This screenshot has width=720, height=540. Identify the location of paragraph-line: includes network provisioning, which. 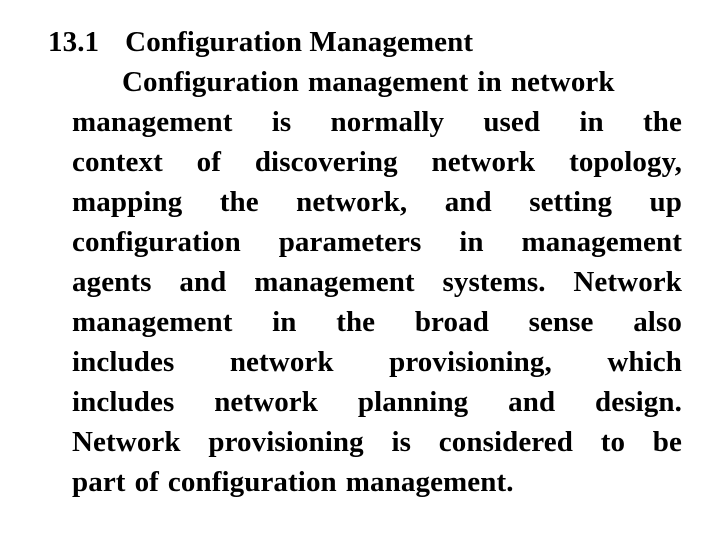
(377, 362).